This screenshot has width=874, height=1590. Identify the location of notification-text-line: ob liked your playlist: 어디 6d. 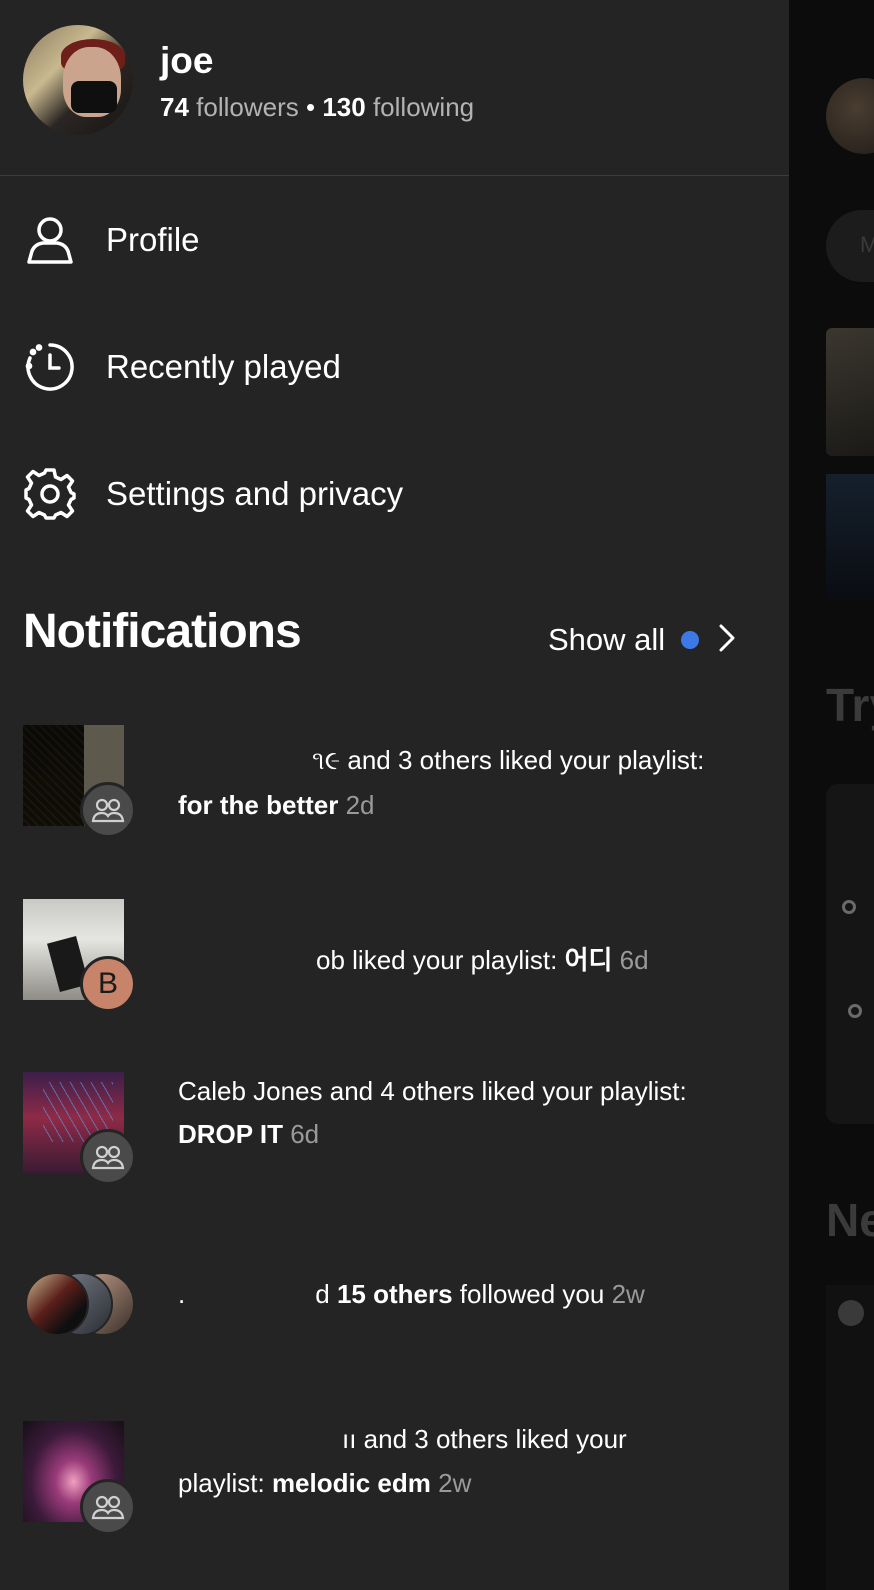
(482, 960).